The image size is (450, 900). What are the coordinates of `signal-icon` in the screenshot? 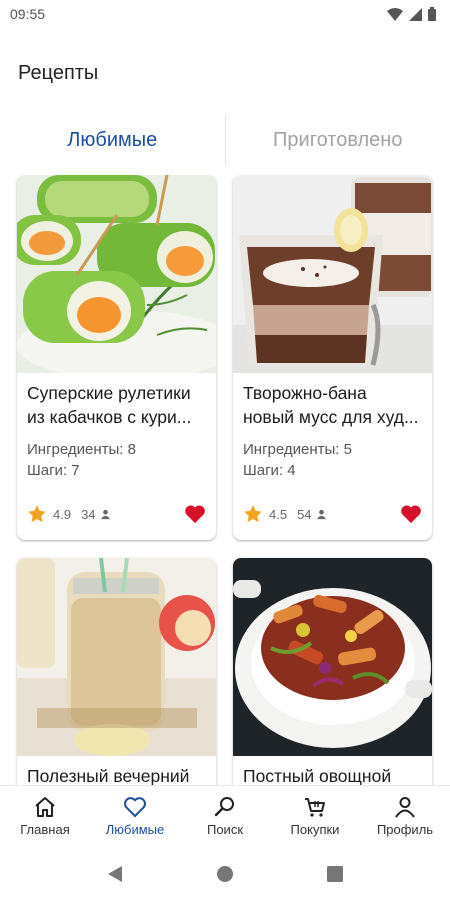 It's located at (415, 14).